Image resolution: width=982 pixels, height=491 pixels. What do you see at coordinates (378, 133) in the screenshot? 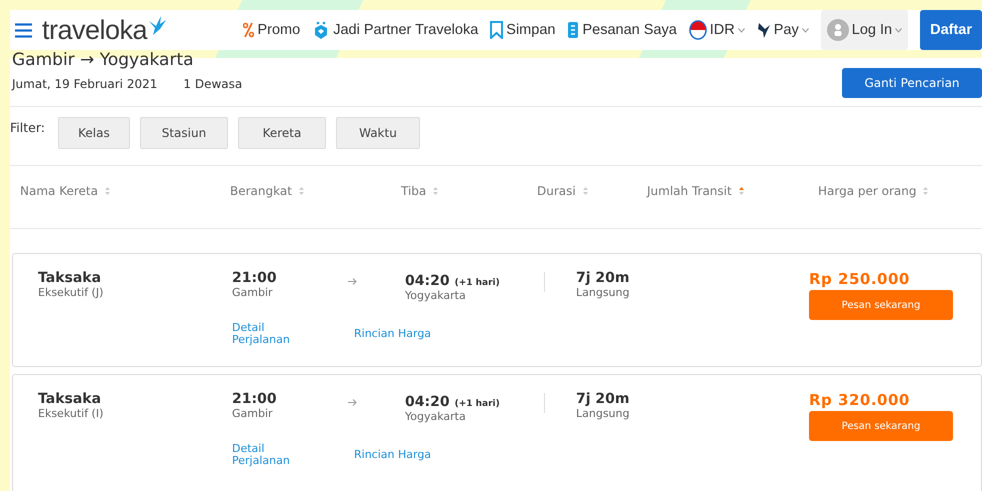
I see `filter-button: Waktu` at bounding box center [378, 133].